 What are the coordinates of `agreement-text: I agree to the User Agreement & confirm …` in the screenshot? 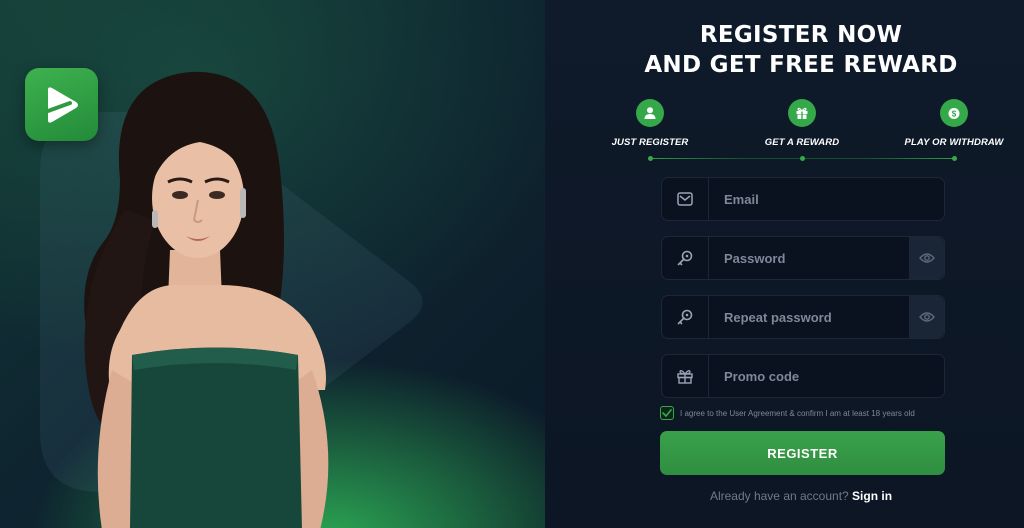 It's located at (797, 413).